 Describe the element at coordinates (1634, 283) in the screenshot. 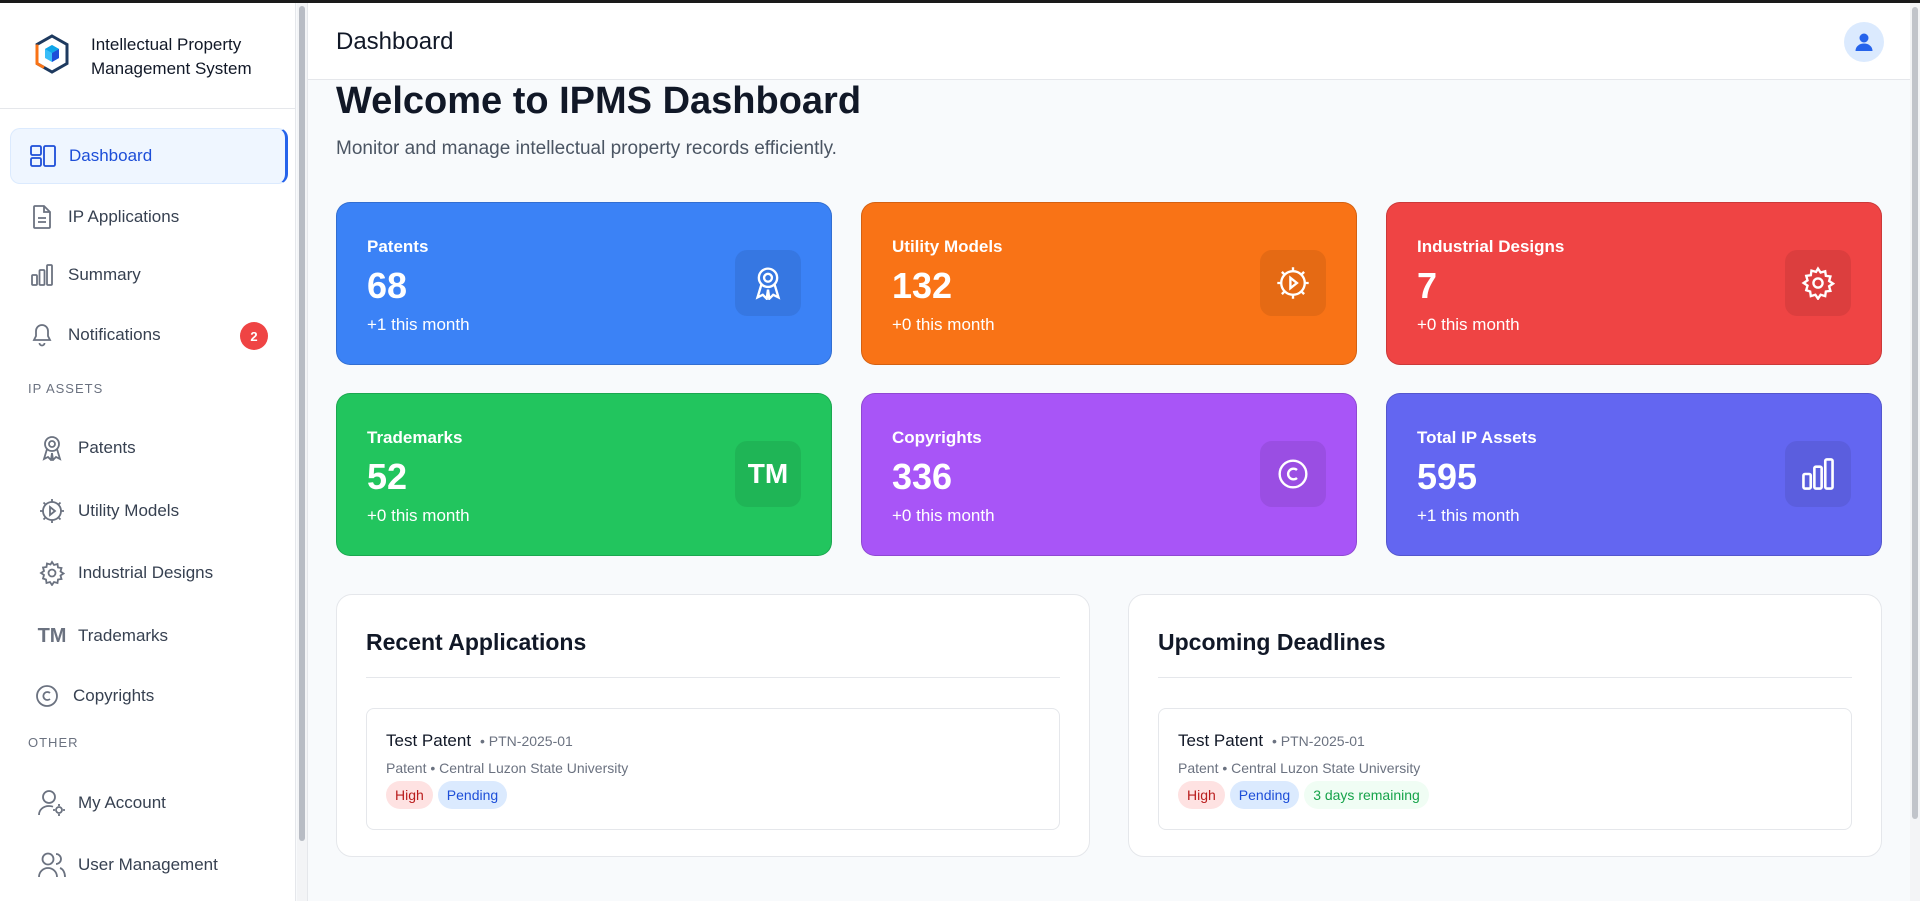

I see `stat-card-industrial-designs: Industrial Designs 7 +0 this month` at that location.